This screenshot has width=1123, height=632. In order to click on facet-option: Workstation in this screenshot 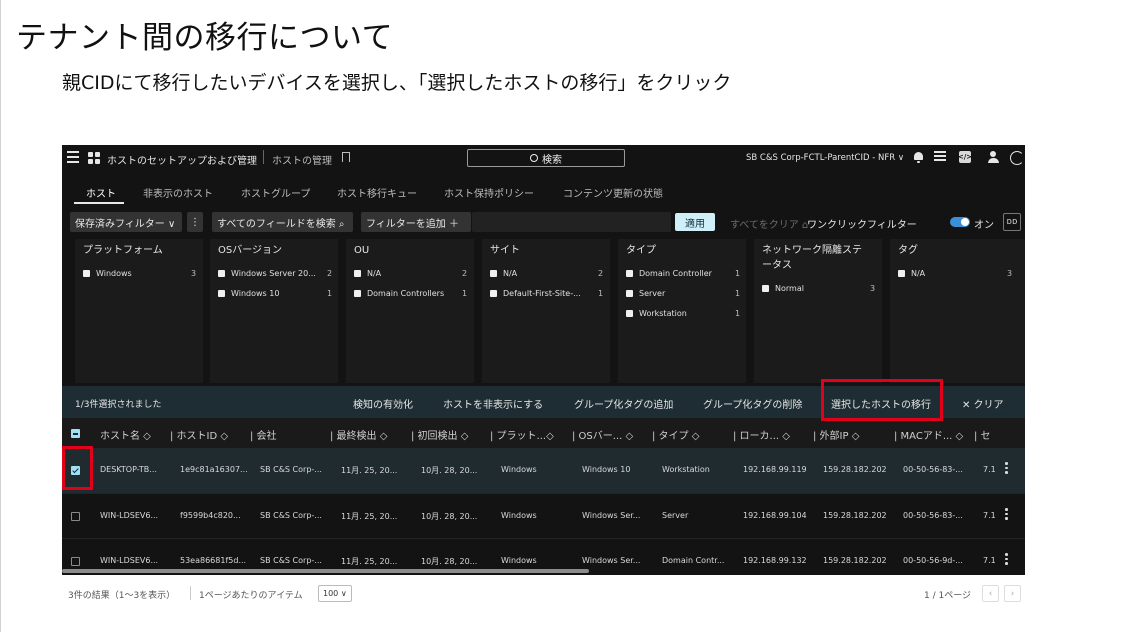, I will do `click(686, 313)`.